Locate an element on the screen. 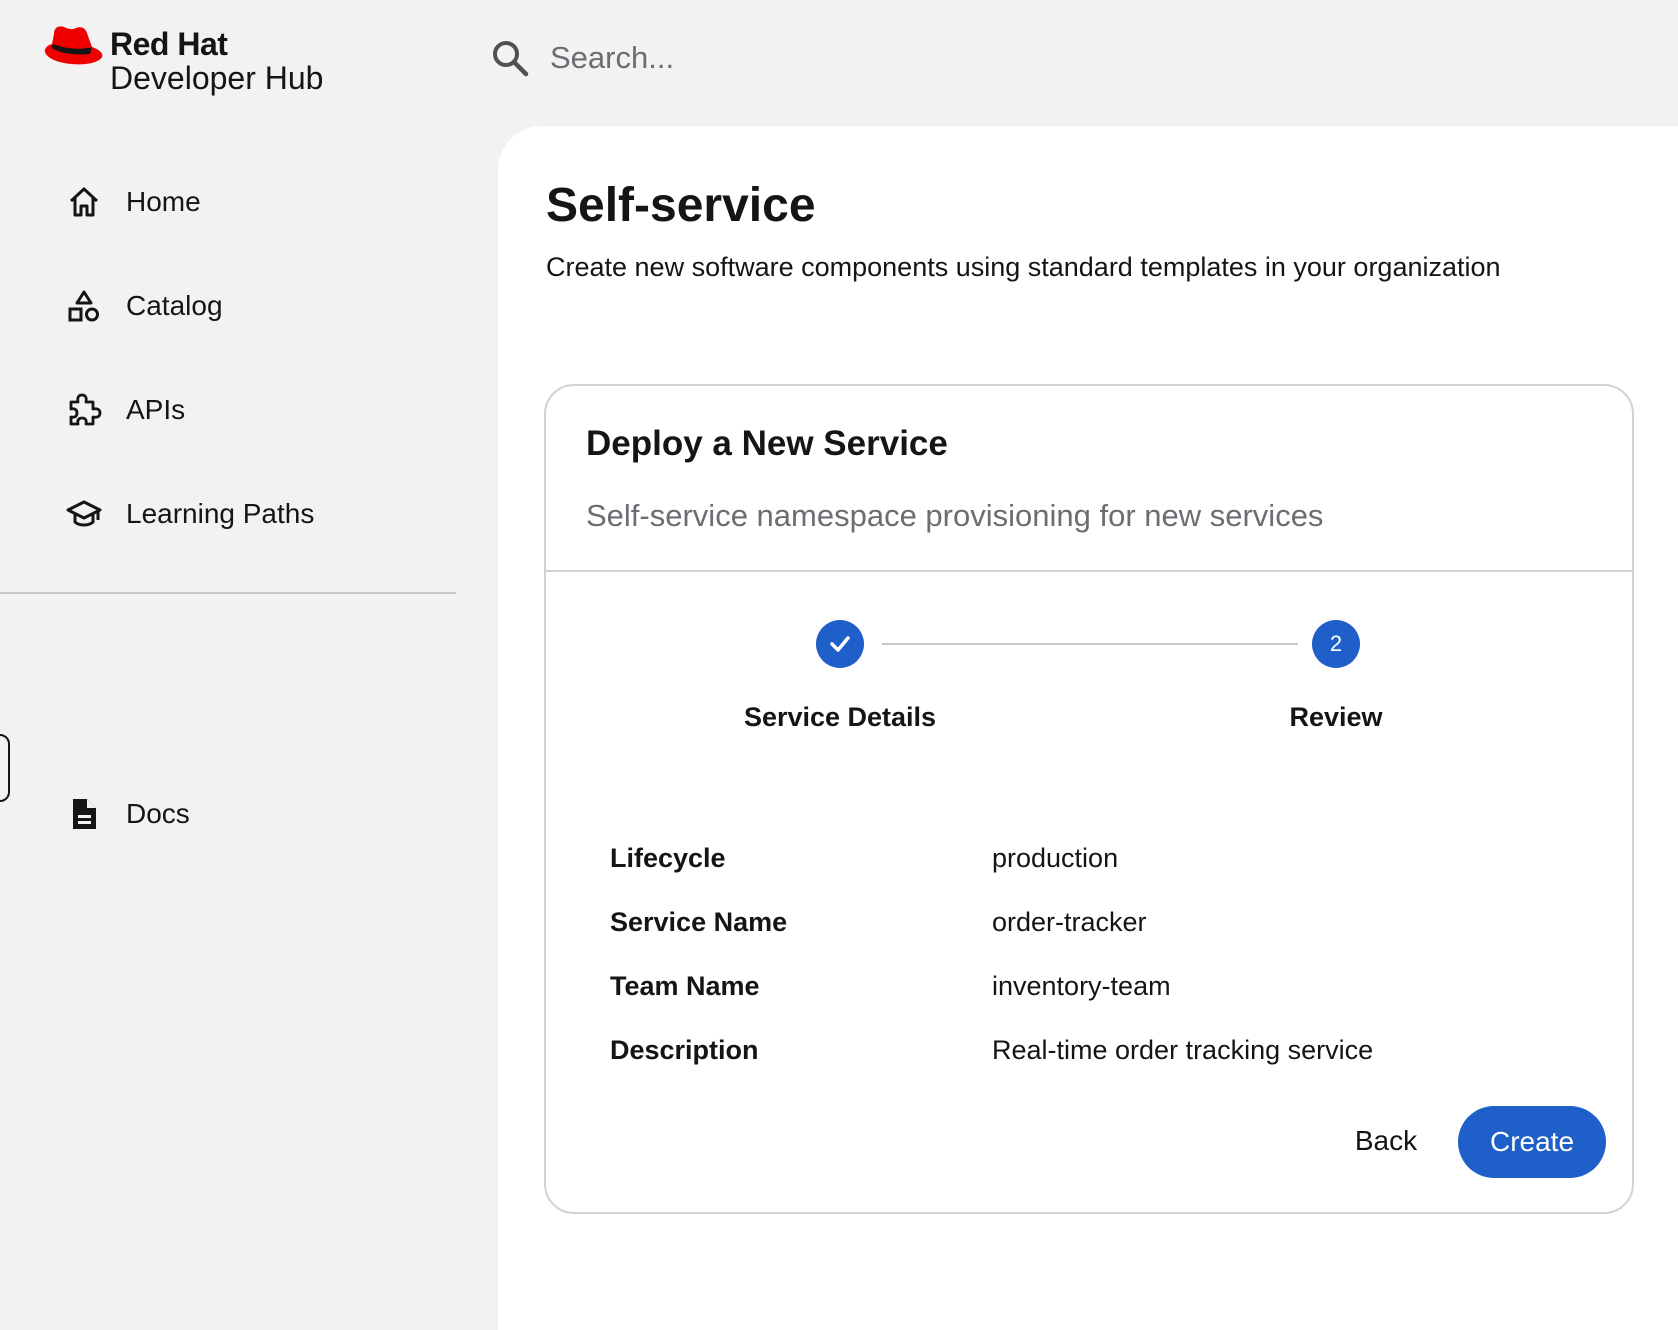 Image resolution: width=1678 pixels, height=1330 pixels. search-icon is located at coordinates (511, 59).